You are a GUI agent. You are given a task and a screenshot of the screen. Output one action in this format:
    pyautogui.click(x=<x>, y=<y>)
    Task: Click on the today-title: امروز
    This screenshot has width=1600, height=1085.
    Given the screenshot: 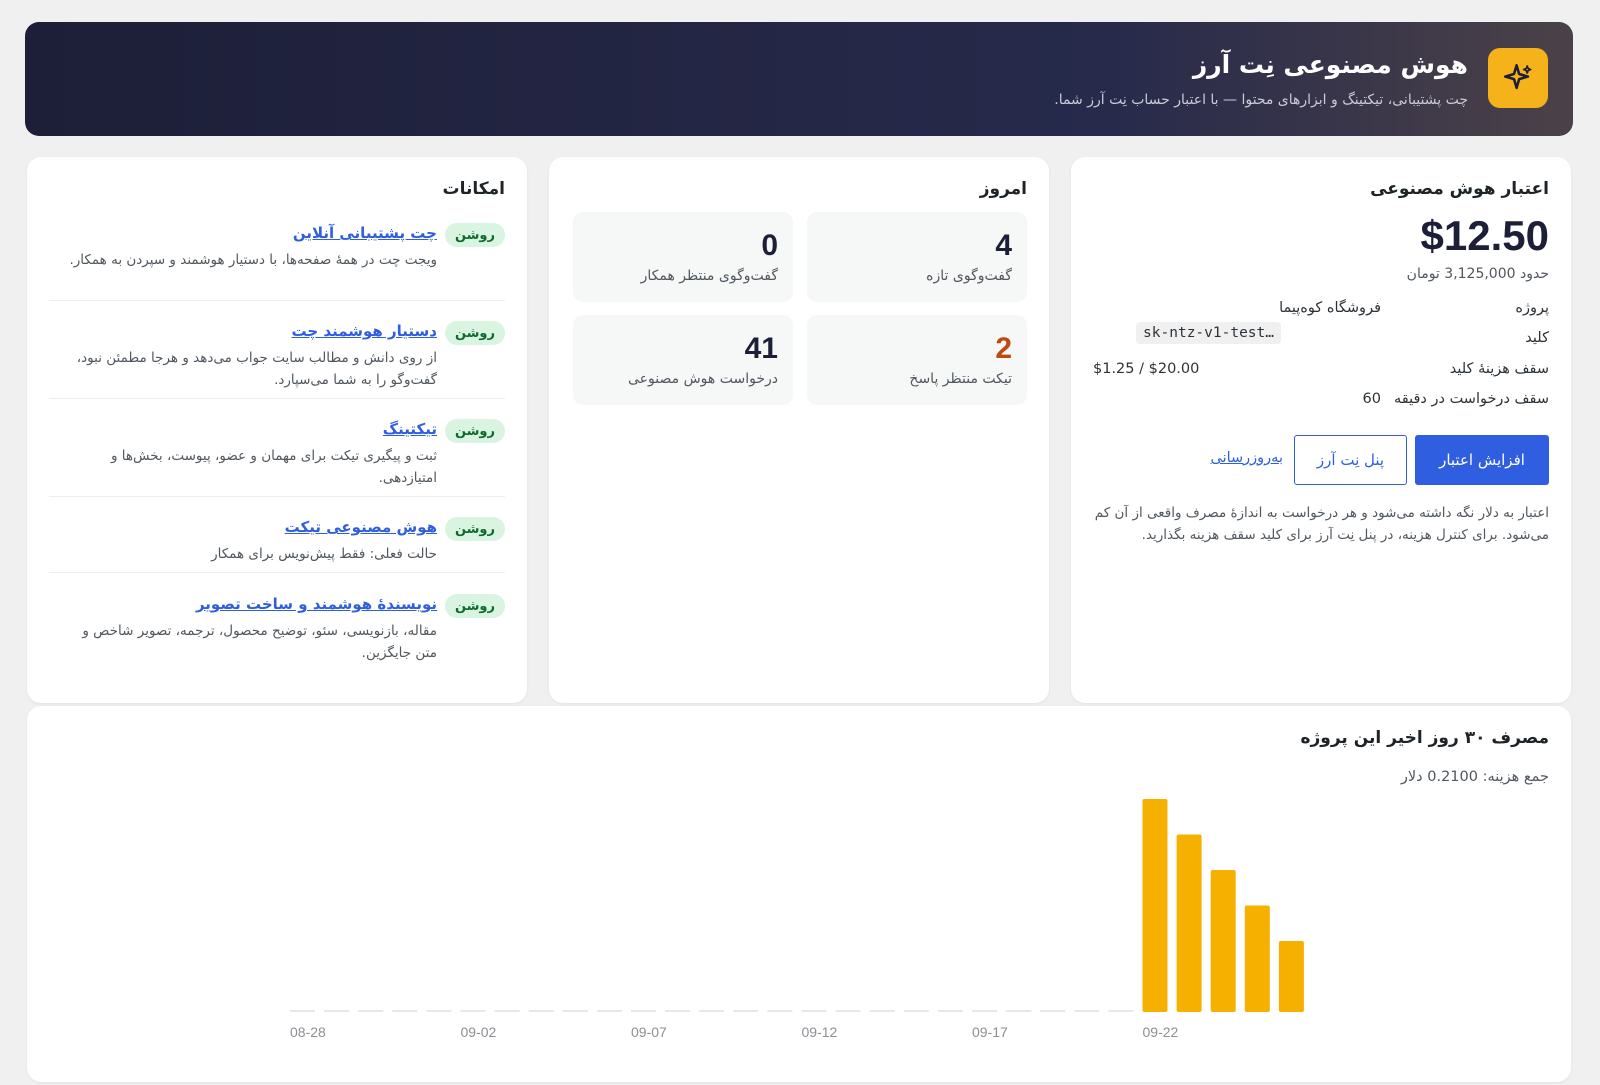 What is the action you would take?
    pyautogui.click(x=1003, y=189)
    